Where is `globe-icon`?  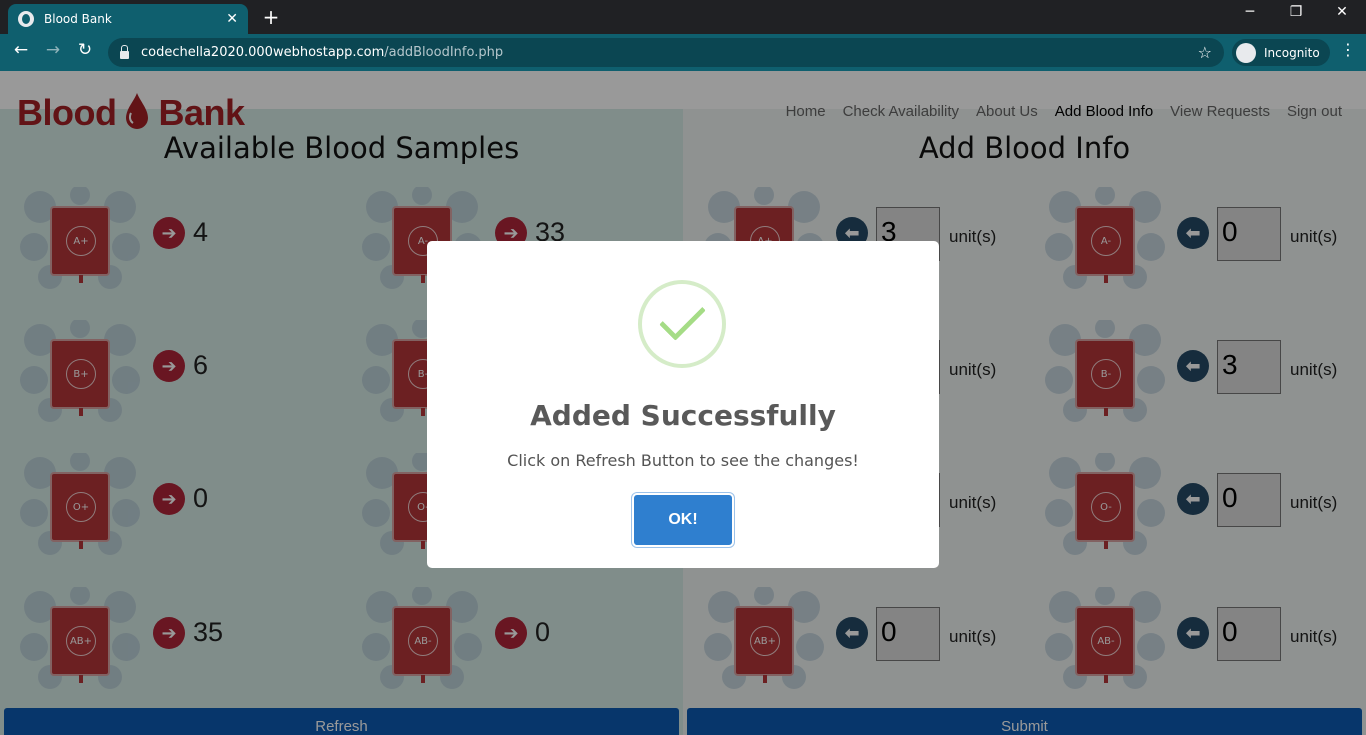 globe-icon is located at coordinates (26, 19).